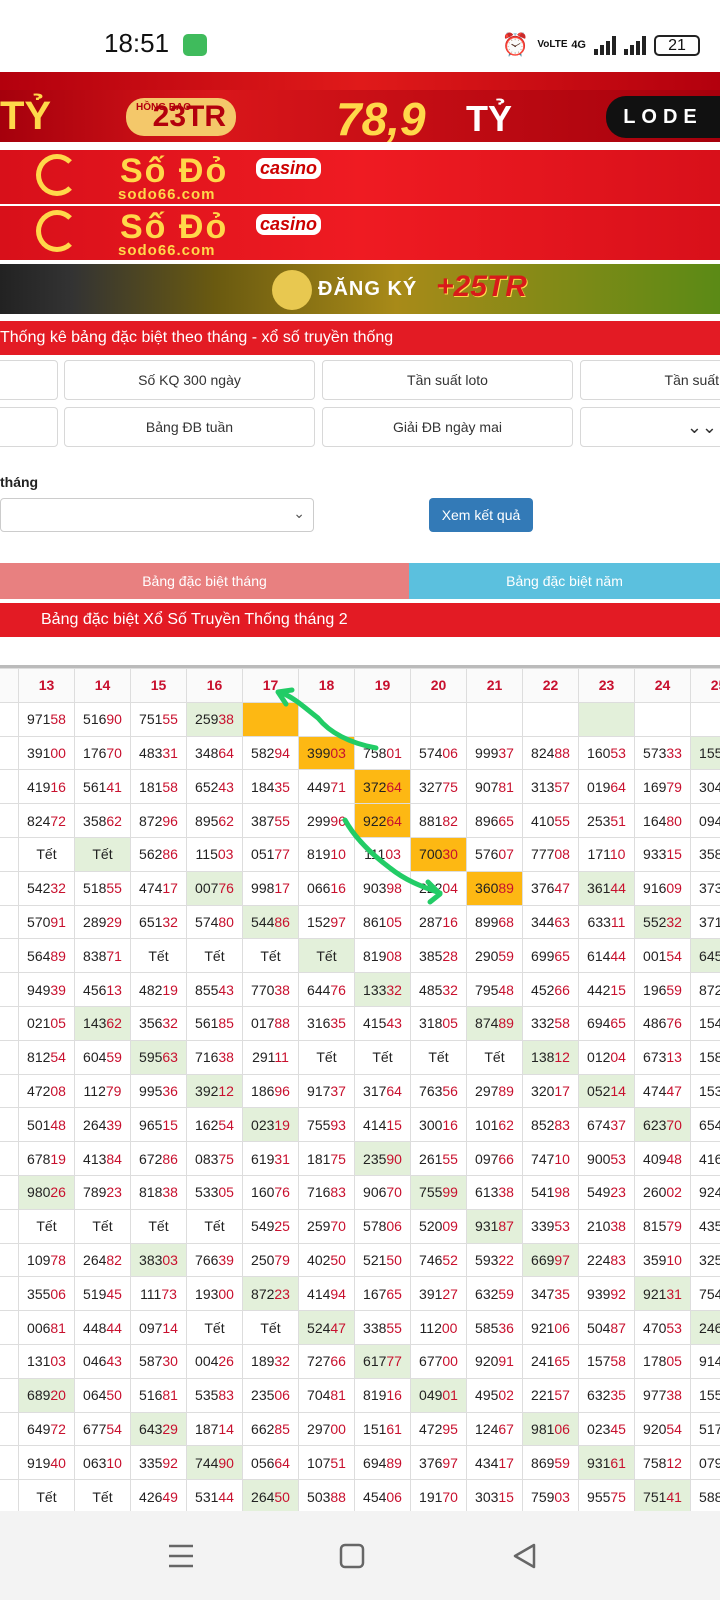 The width and height of the screenshot is (720, 1600). I want to click on expand-menu-button: ⌄⌄, so click(650, 427).